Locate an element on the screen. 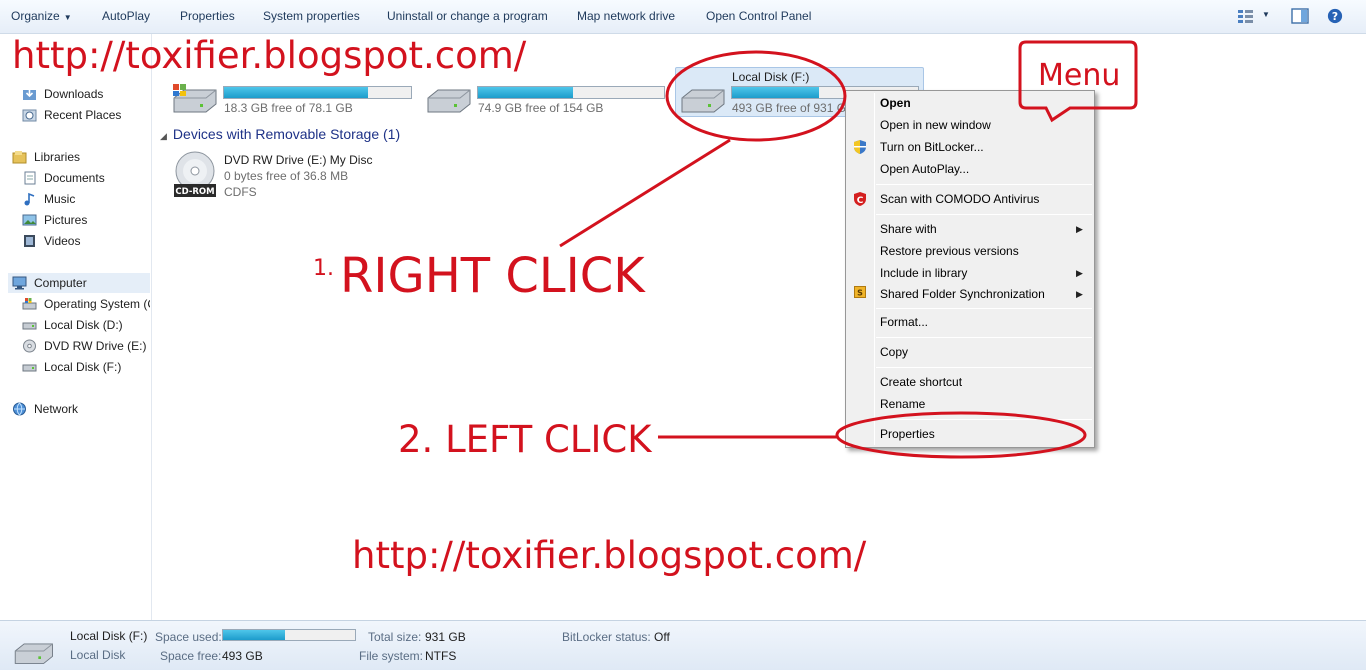 The width and height of the screenshot is (1366, 670). shield-icon is located at coordinates (860, 147).